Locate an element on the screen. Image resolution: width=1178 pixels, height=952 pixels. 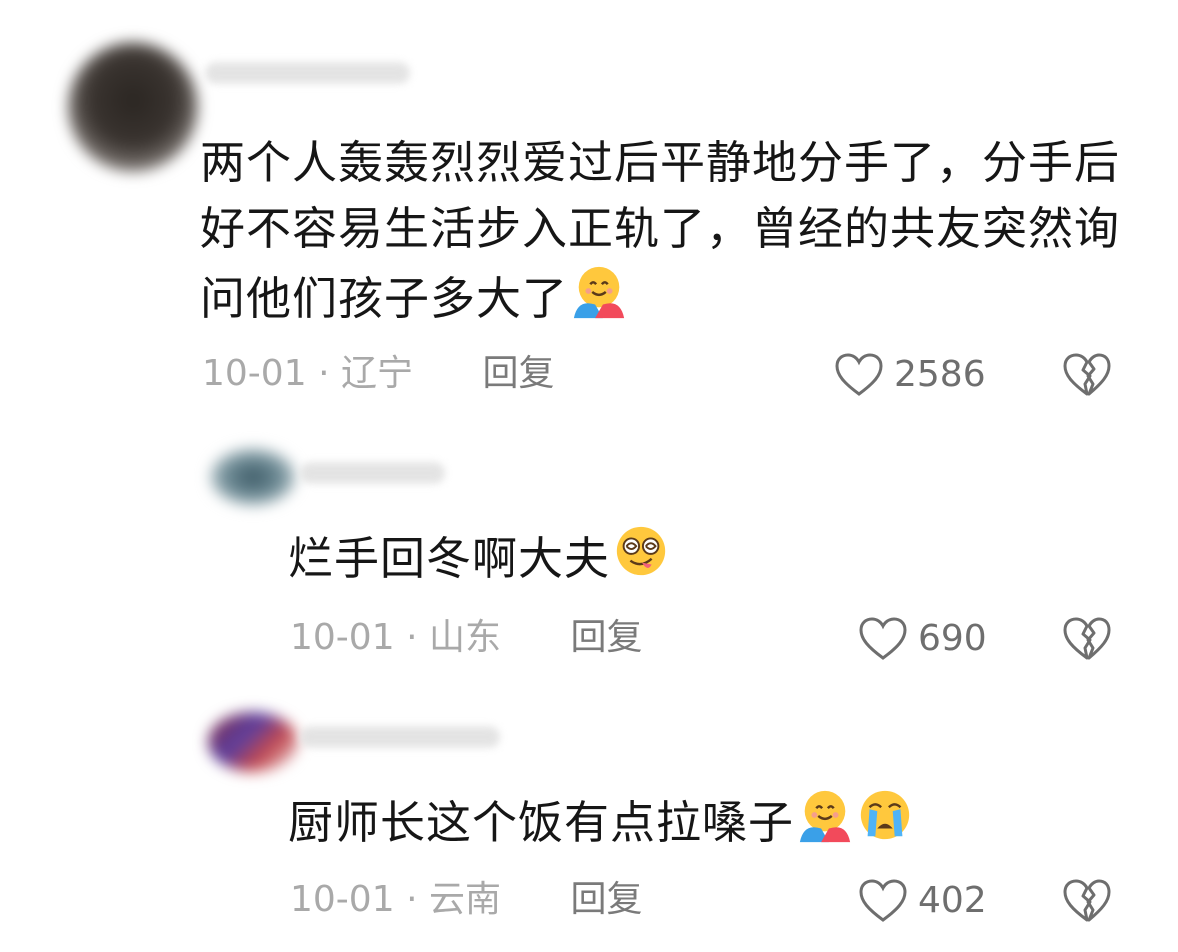
like-count: 402 is located at coordinates (952, 900).